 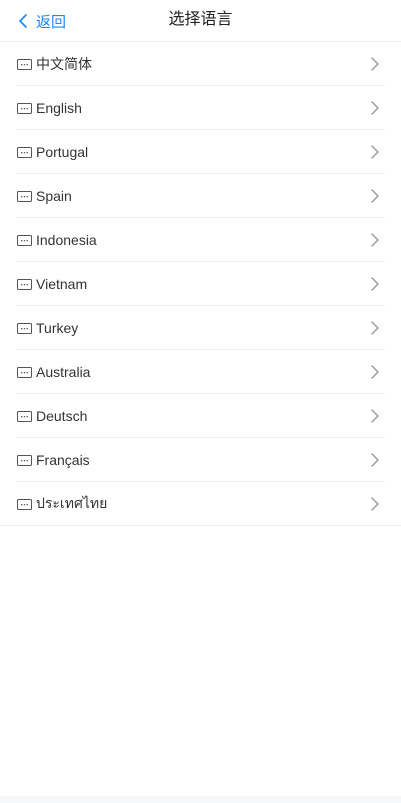 What do you see at coordinates (200, 504) in the screenshot?
I see `language-item-thai: ประเทศไทย` at bounding box center [200, 504].